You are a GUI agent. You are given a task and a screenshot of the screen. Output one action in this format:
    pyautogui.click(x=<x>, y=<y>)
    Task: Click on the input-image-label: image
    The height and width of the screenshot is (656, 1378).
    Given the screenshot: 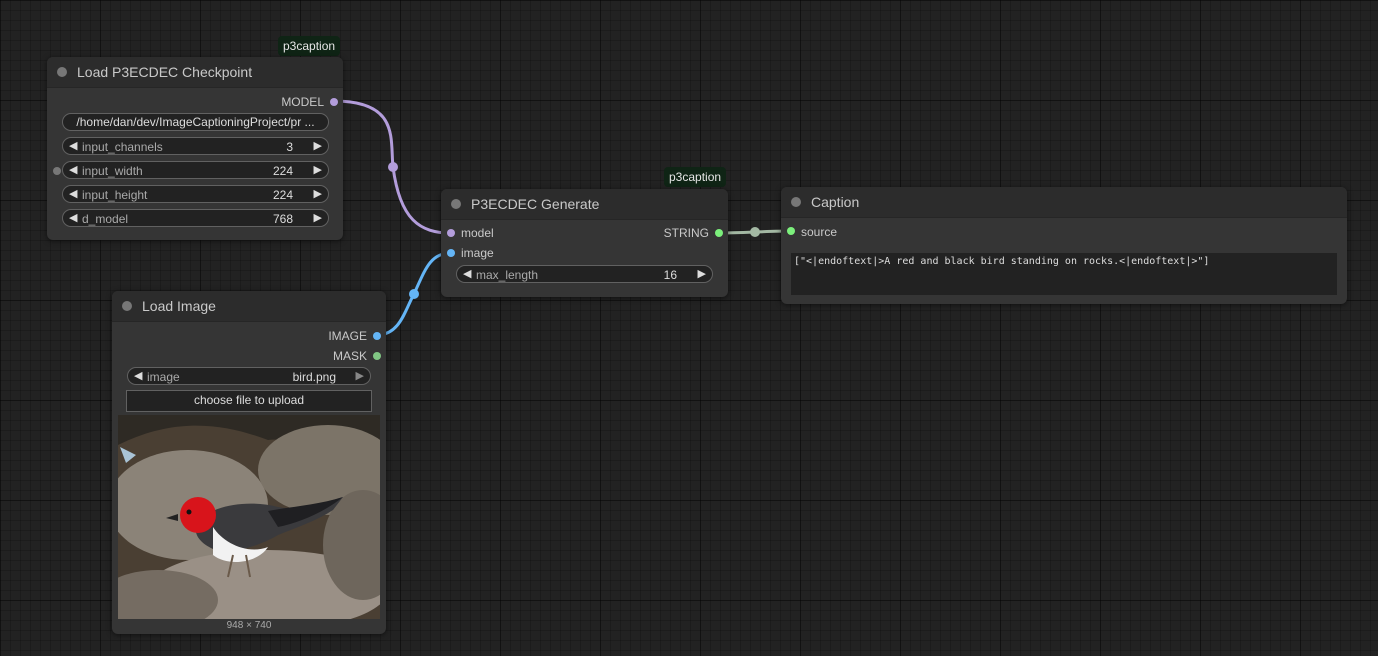 What is the action you would take?
    pyautogui.click(x=477, y=253)
    